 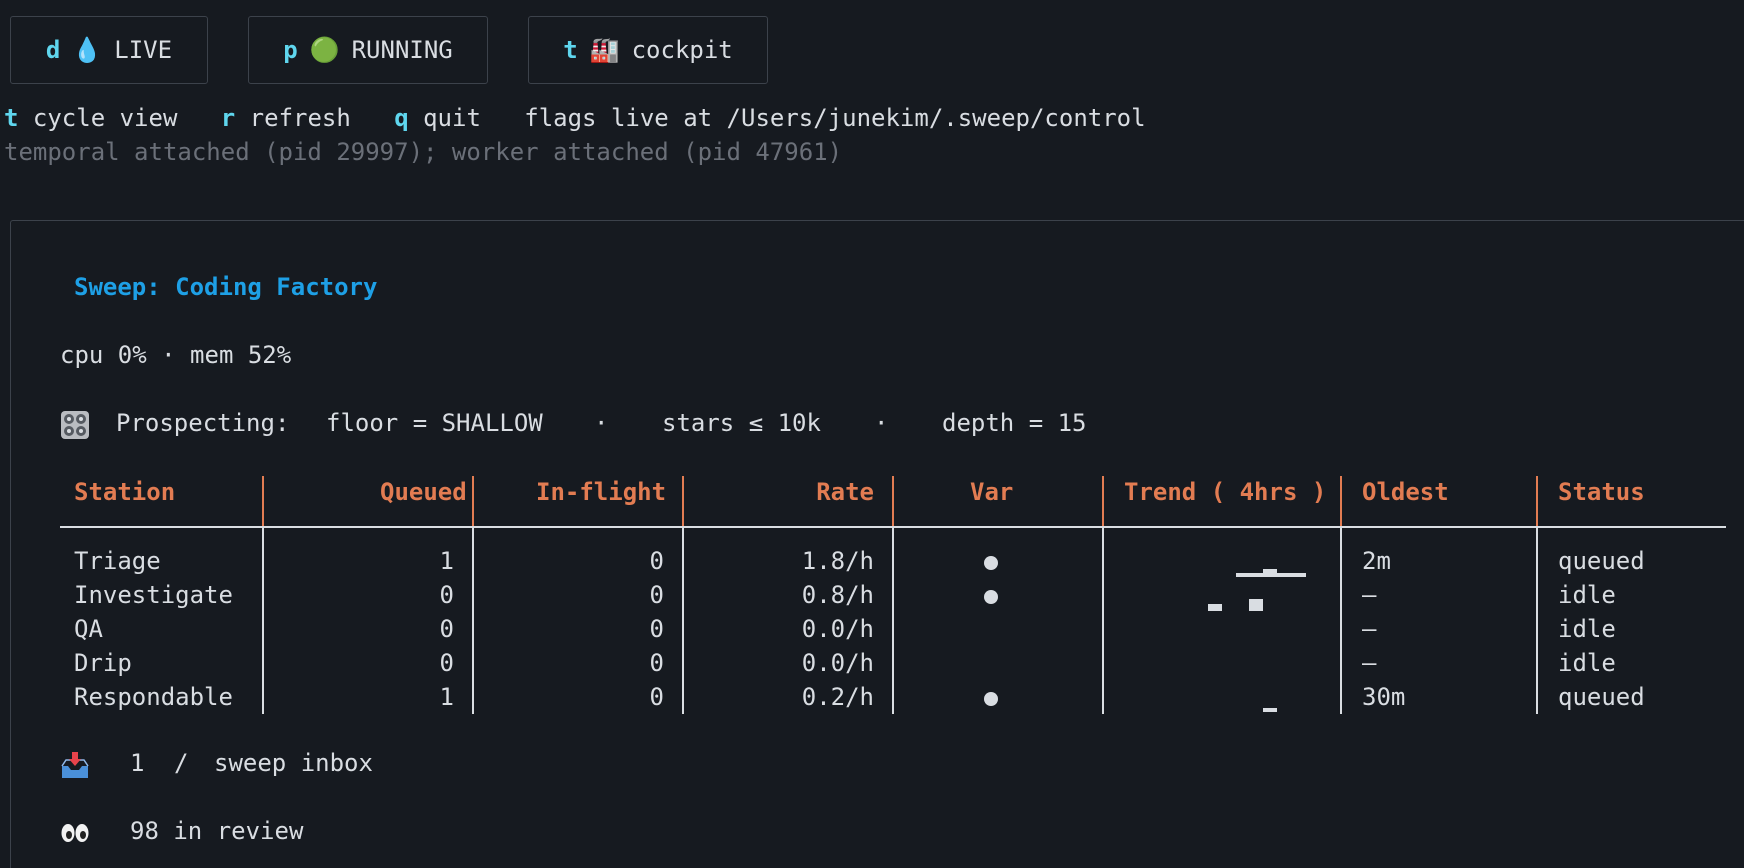 I want to click on view-cycle-button: t 🏭 cockpit, so click(x=648, y=50).